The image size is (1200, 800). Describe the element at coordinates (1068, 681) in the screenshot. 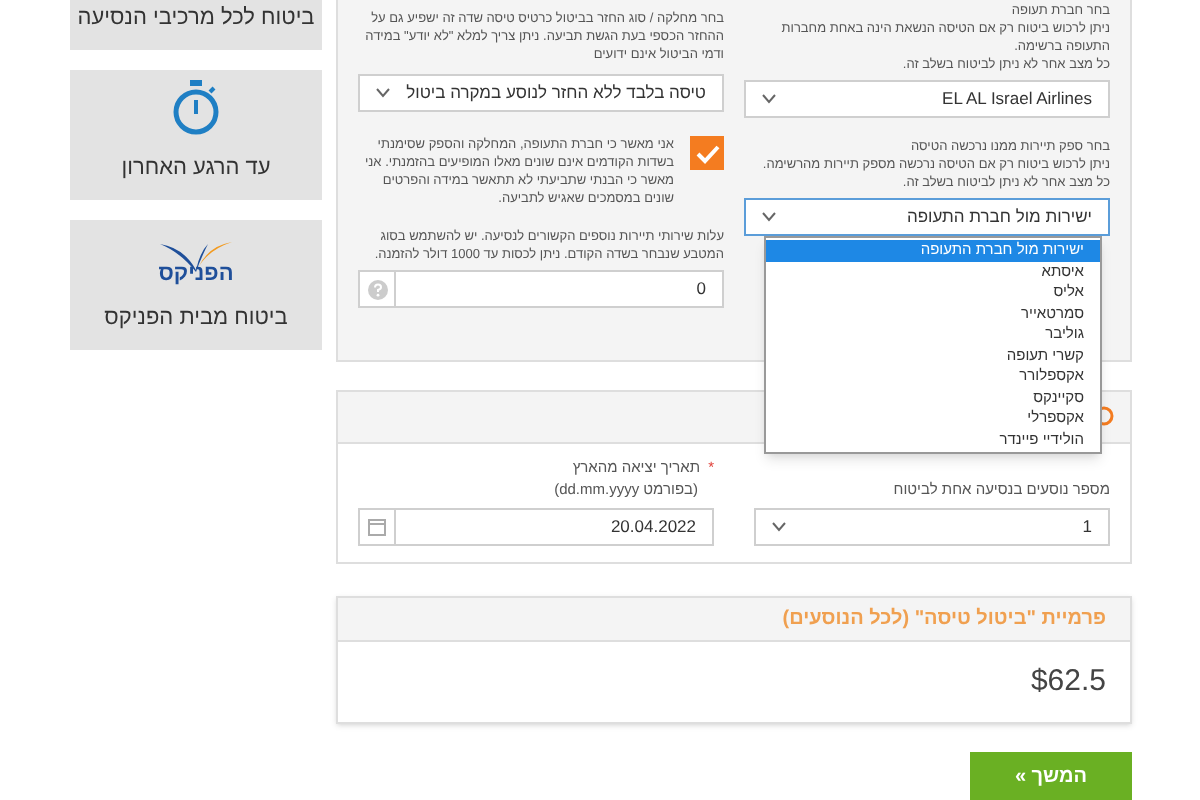

I see `premium-amount: $62.5` at that location.